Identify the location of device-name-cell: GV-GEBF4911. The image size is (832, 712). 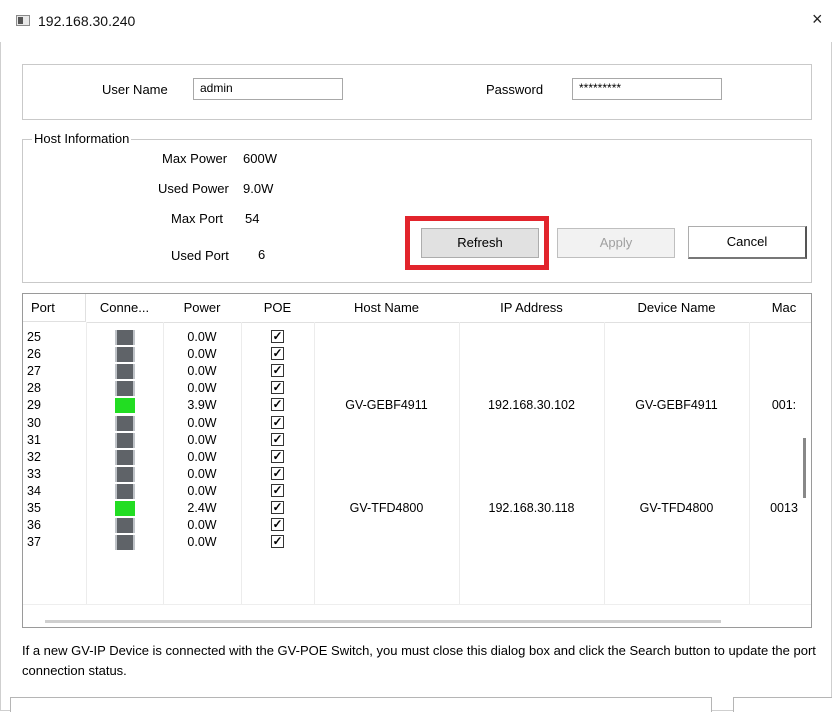
(676, 405).